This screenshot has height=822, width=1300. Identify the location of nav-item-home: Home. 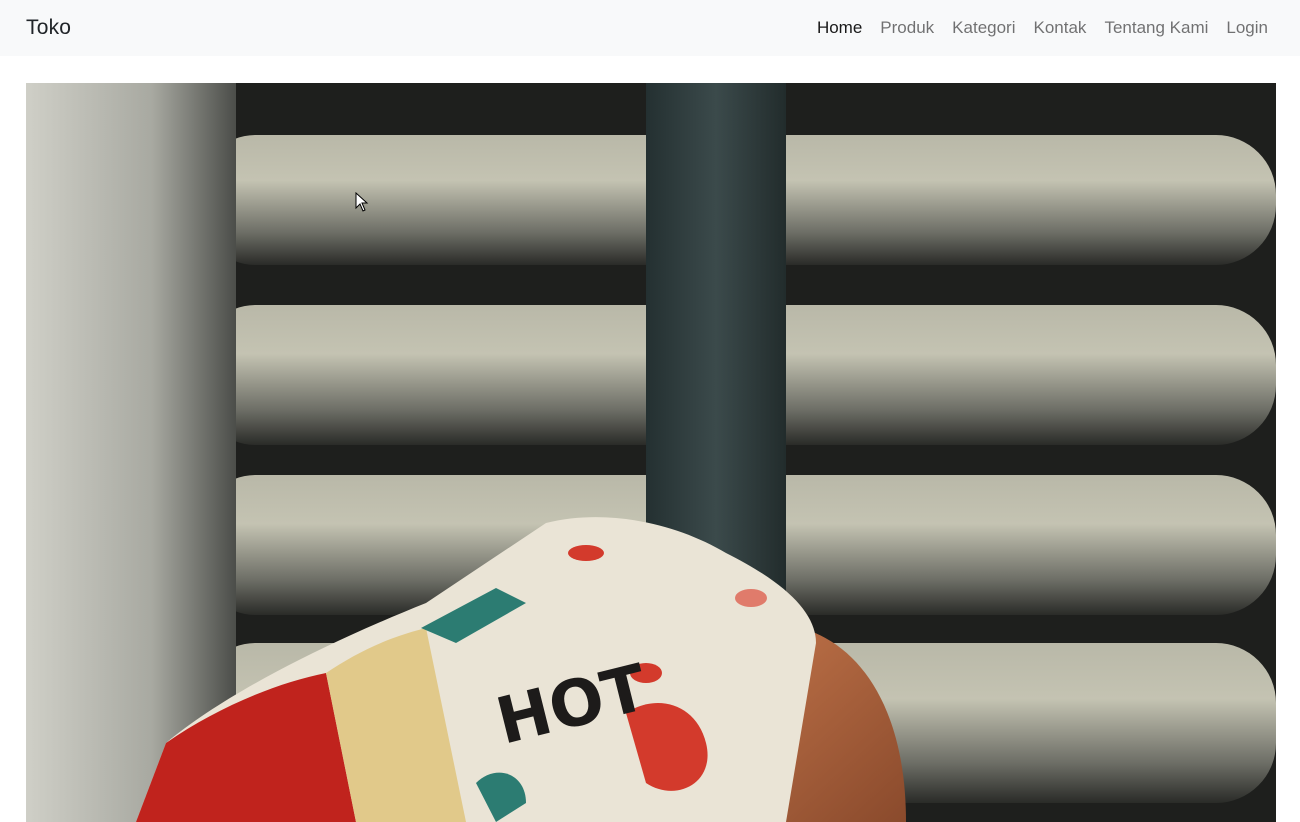
(839, 28).